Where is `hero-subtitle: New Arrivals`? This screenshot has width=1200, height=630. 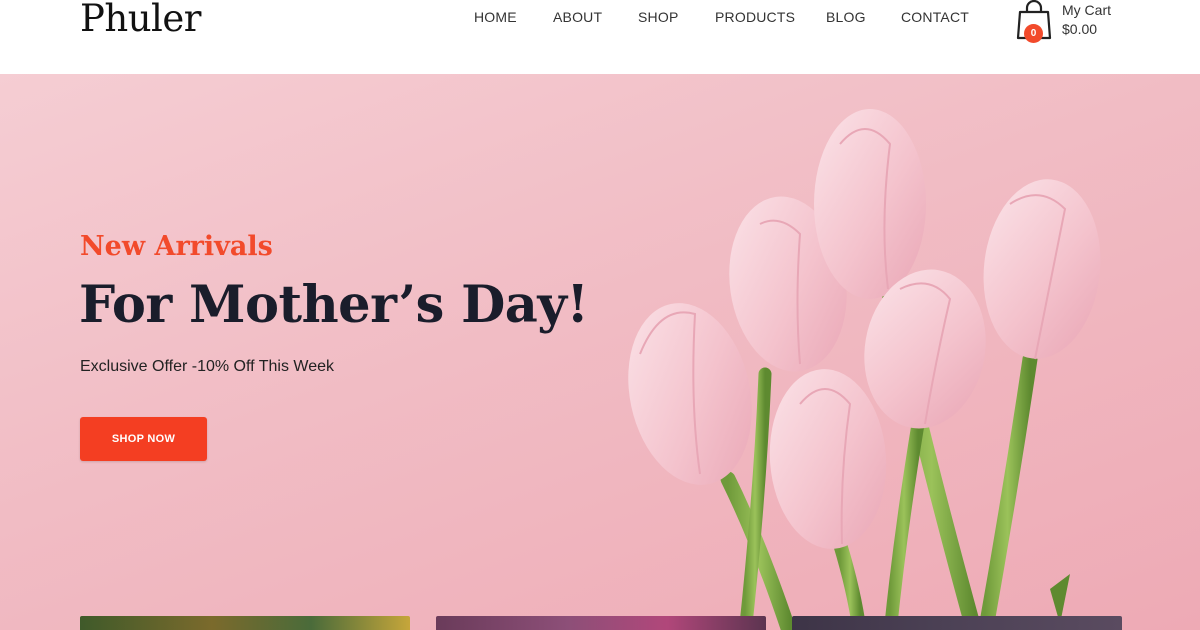 hero-subtitle: New Arrivals is located at coordinates (176, 246).